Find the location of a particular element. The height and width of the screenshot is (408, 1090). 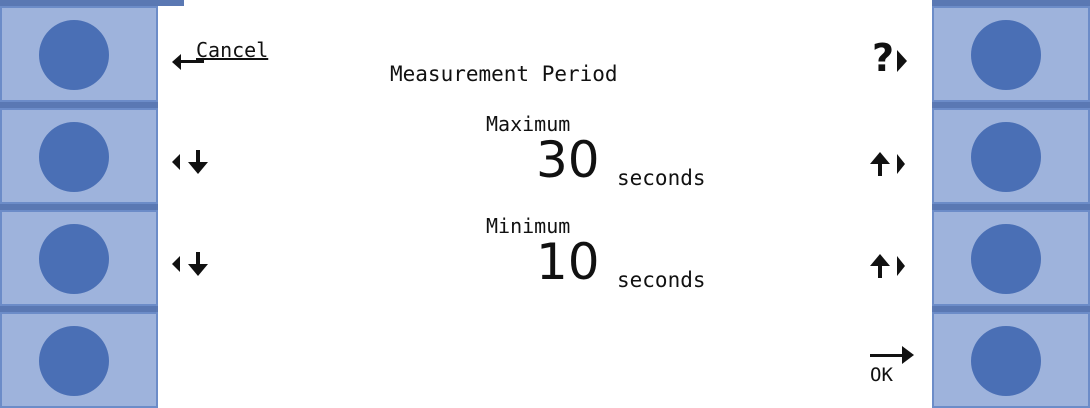

help-label: ? is located at coordinates (883, 58).